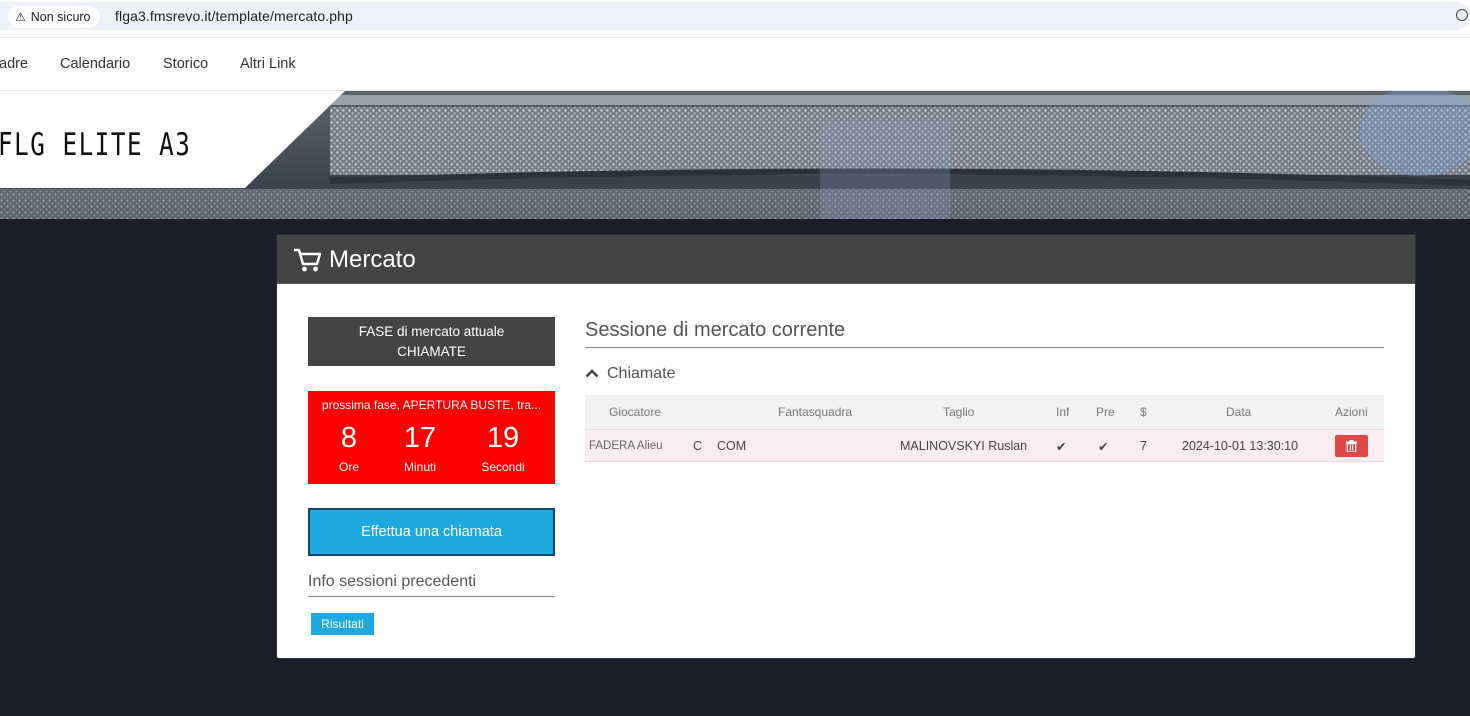 The width and height of the screenshot is (1470, 716). I want to click on url-text: flga3.fmsrevo.it/template/mercato.php, so click(234, 16).